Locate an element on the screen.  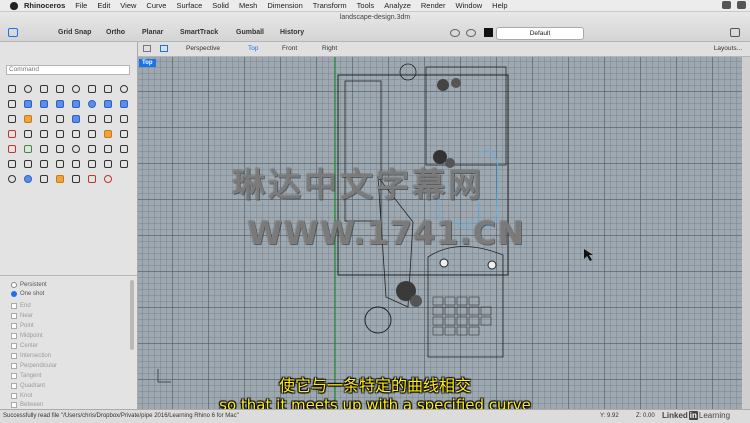
polygon-icon is located at coordinates (12, 104).